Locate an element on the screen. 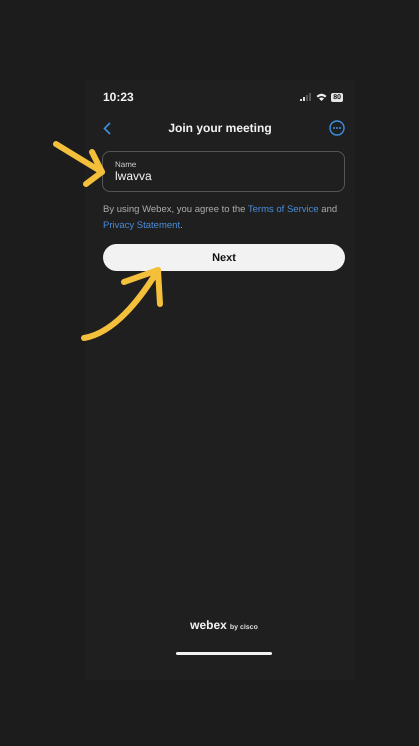 Image resolution: width=419 pixels, height=746 pixels. page-title: Join your meeting is located at coordinates (220, 128).